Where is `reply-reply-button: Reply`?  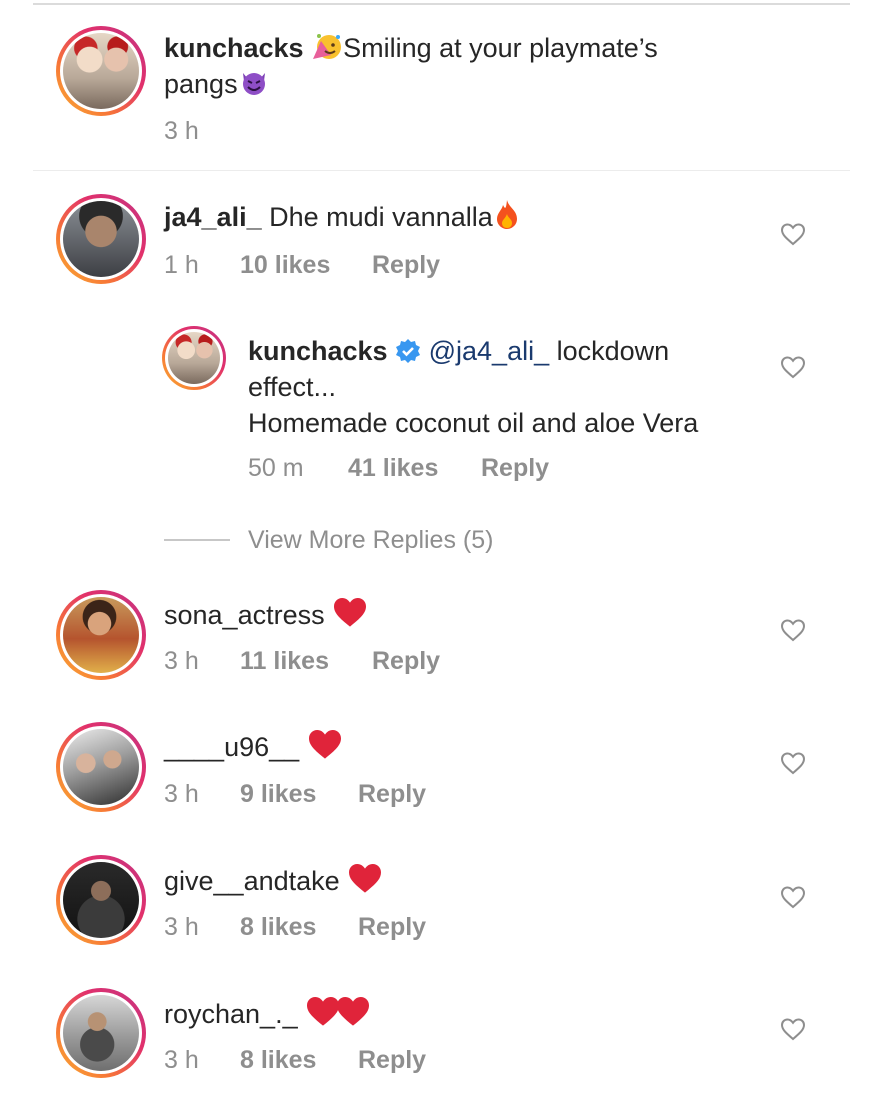 reply-reply-button: Reply is located at coordinates (515, 468).